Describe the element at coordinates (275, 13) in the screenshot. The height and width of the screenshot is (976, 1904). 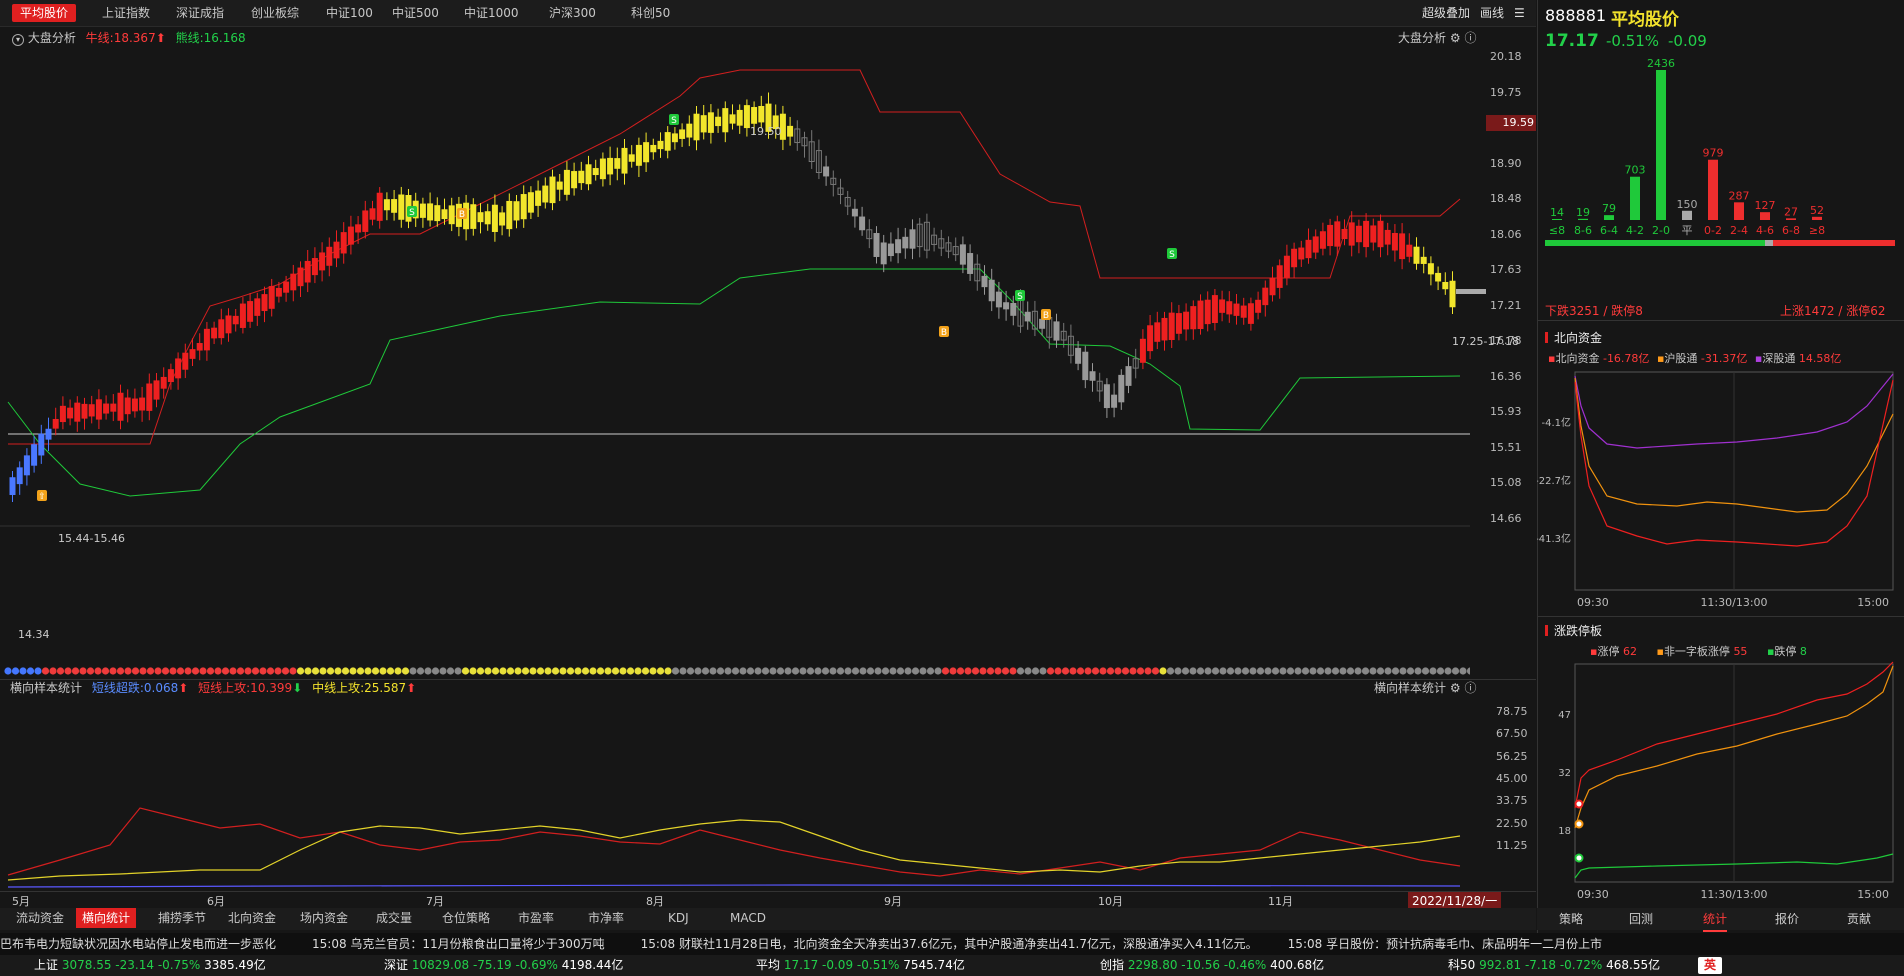
I see `tab-chinext: 创业板综` at that location.